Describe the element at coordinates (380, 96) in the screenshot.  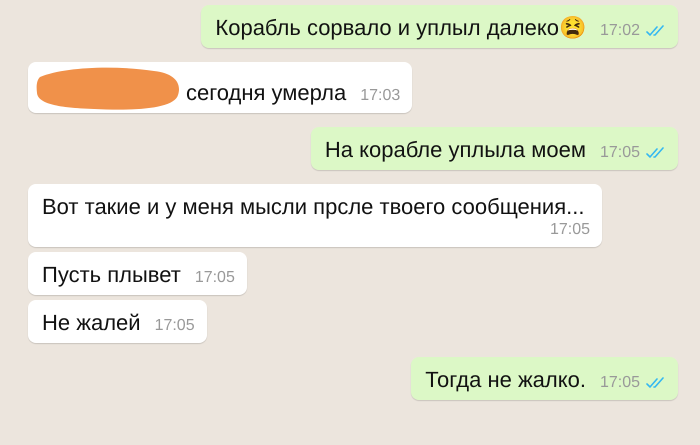
I see `message-time: 17:03` at that location.